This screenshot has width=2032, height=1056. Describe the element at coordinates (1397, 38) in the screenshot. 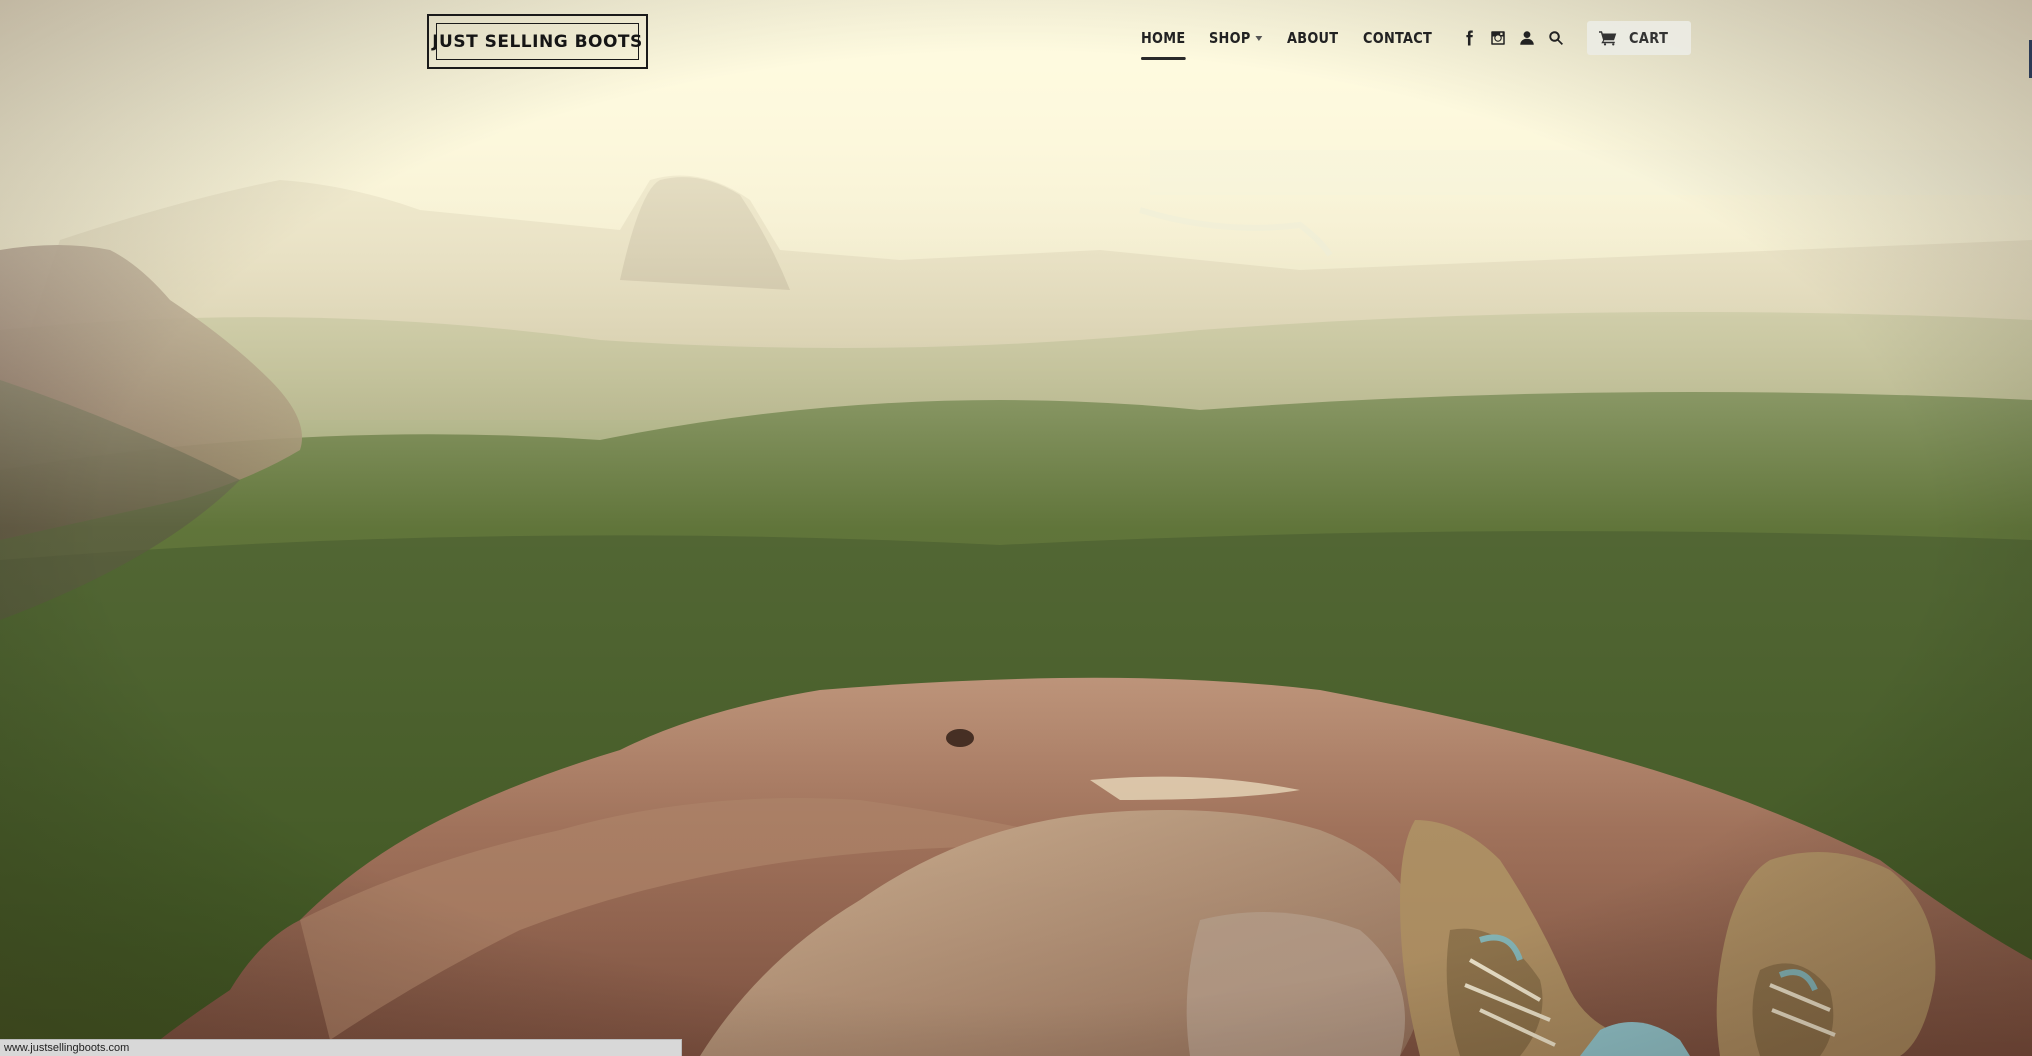

I see `nav-contact: CONTACT` at that location.